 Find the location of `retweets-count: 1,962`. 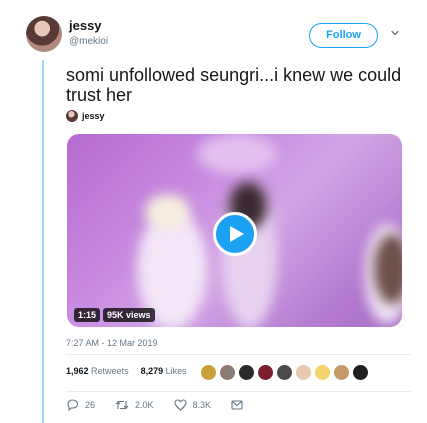

retweets-count: 1,962 is located at coordinates (77, 371).